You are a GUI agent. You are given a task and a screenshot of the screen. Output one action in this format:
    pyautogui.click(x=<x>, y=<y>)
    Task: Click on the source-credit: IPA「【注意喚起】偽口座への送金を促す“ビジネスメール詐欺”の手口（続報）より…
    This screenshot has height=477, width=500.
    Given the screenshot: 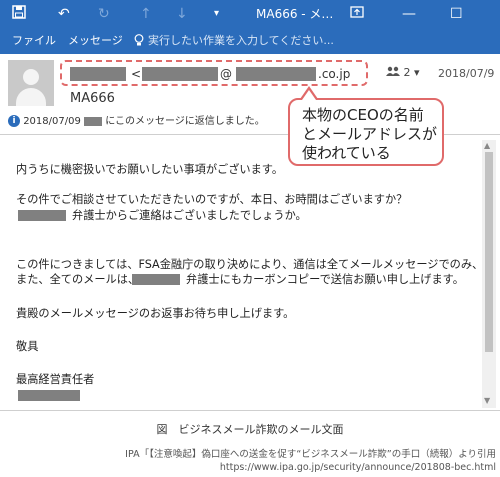 What is the action you would take?
    pyautogui.click(x=310, y=454)
    